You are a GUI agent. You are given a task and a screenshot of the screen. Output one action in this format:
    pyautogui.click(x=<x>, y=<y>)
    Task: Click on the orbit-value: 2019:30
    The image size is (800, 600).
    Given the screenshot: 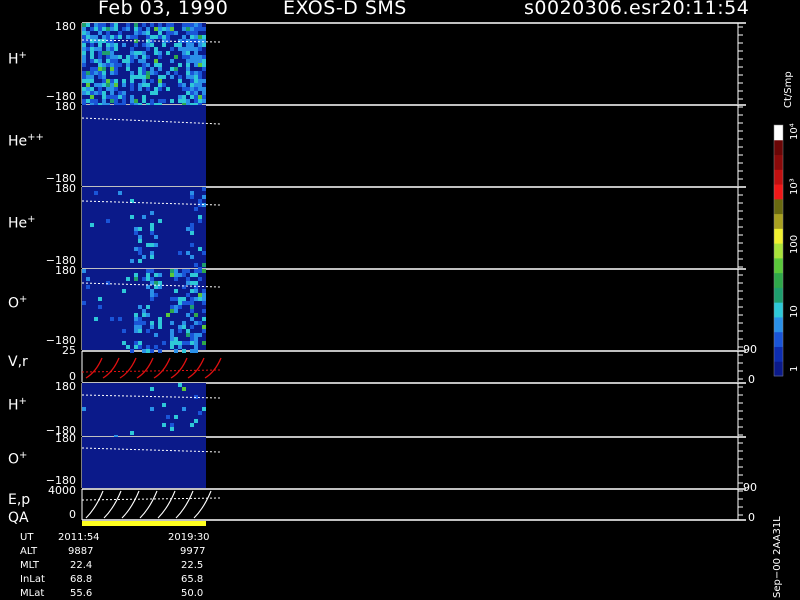 What is the action you would take?
    pyautogui.click(x=189, y=537)
    